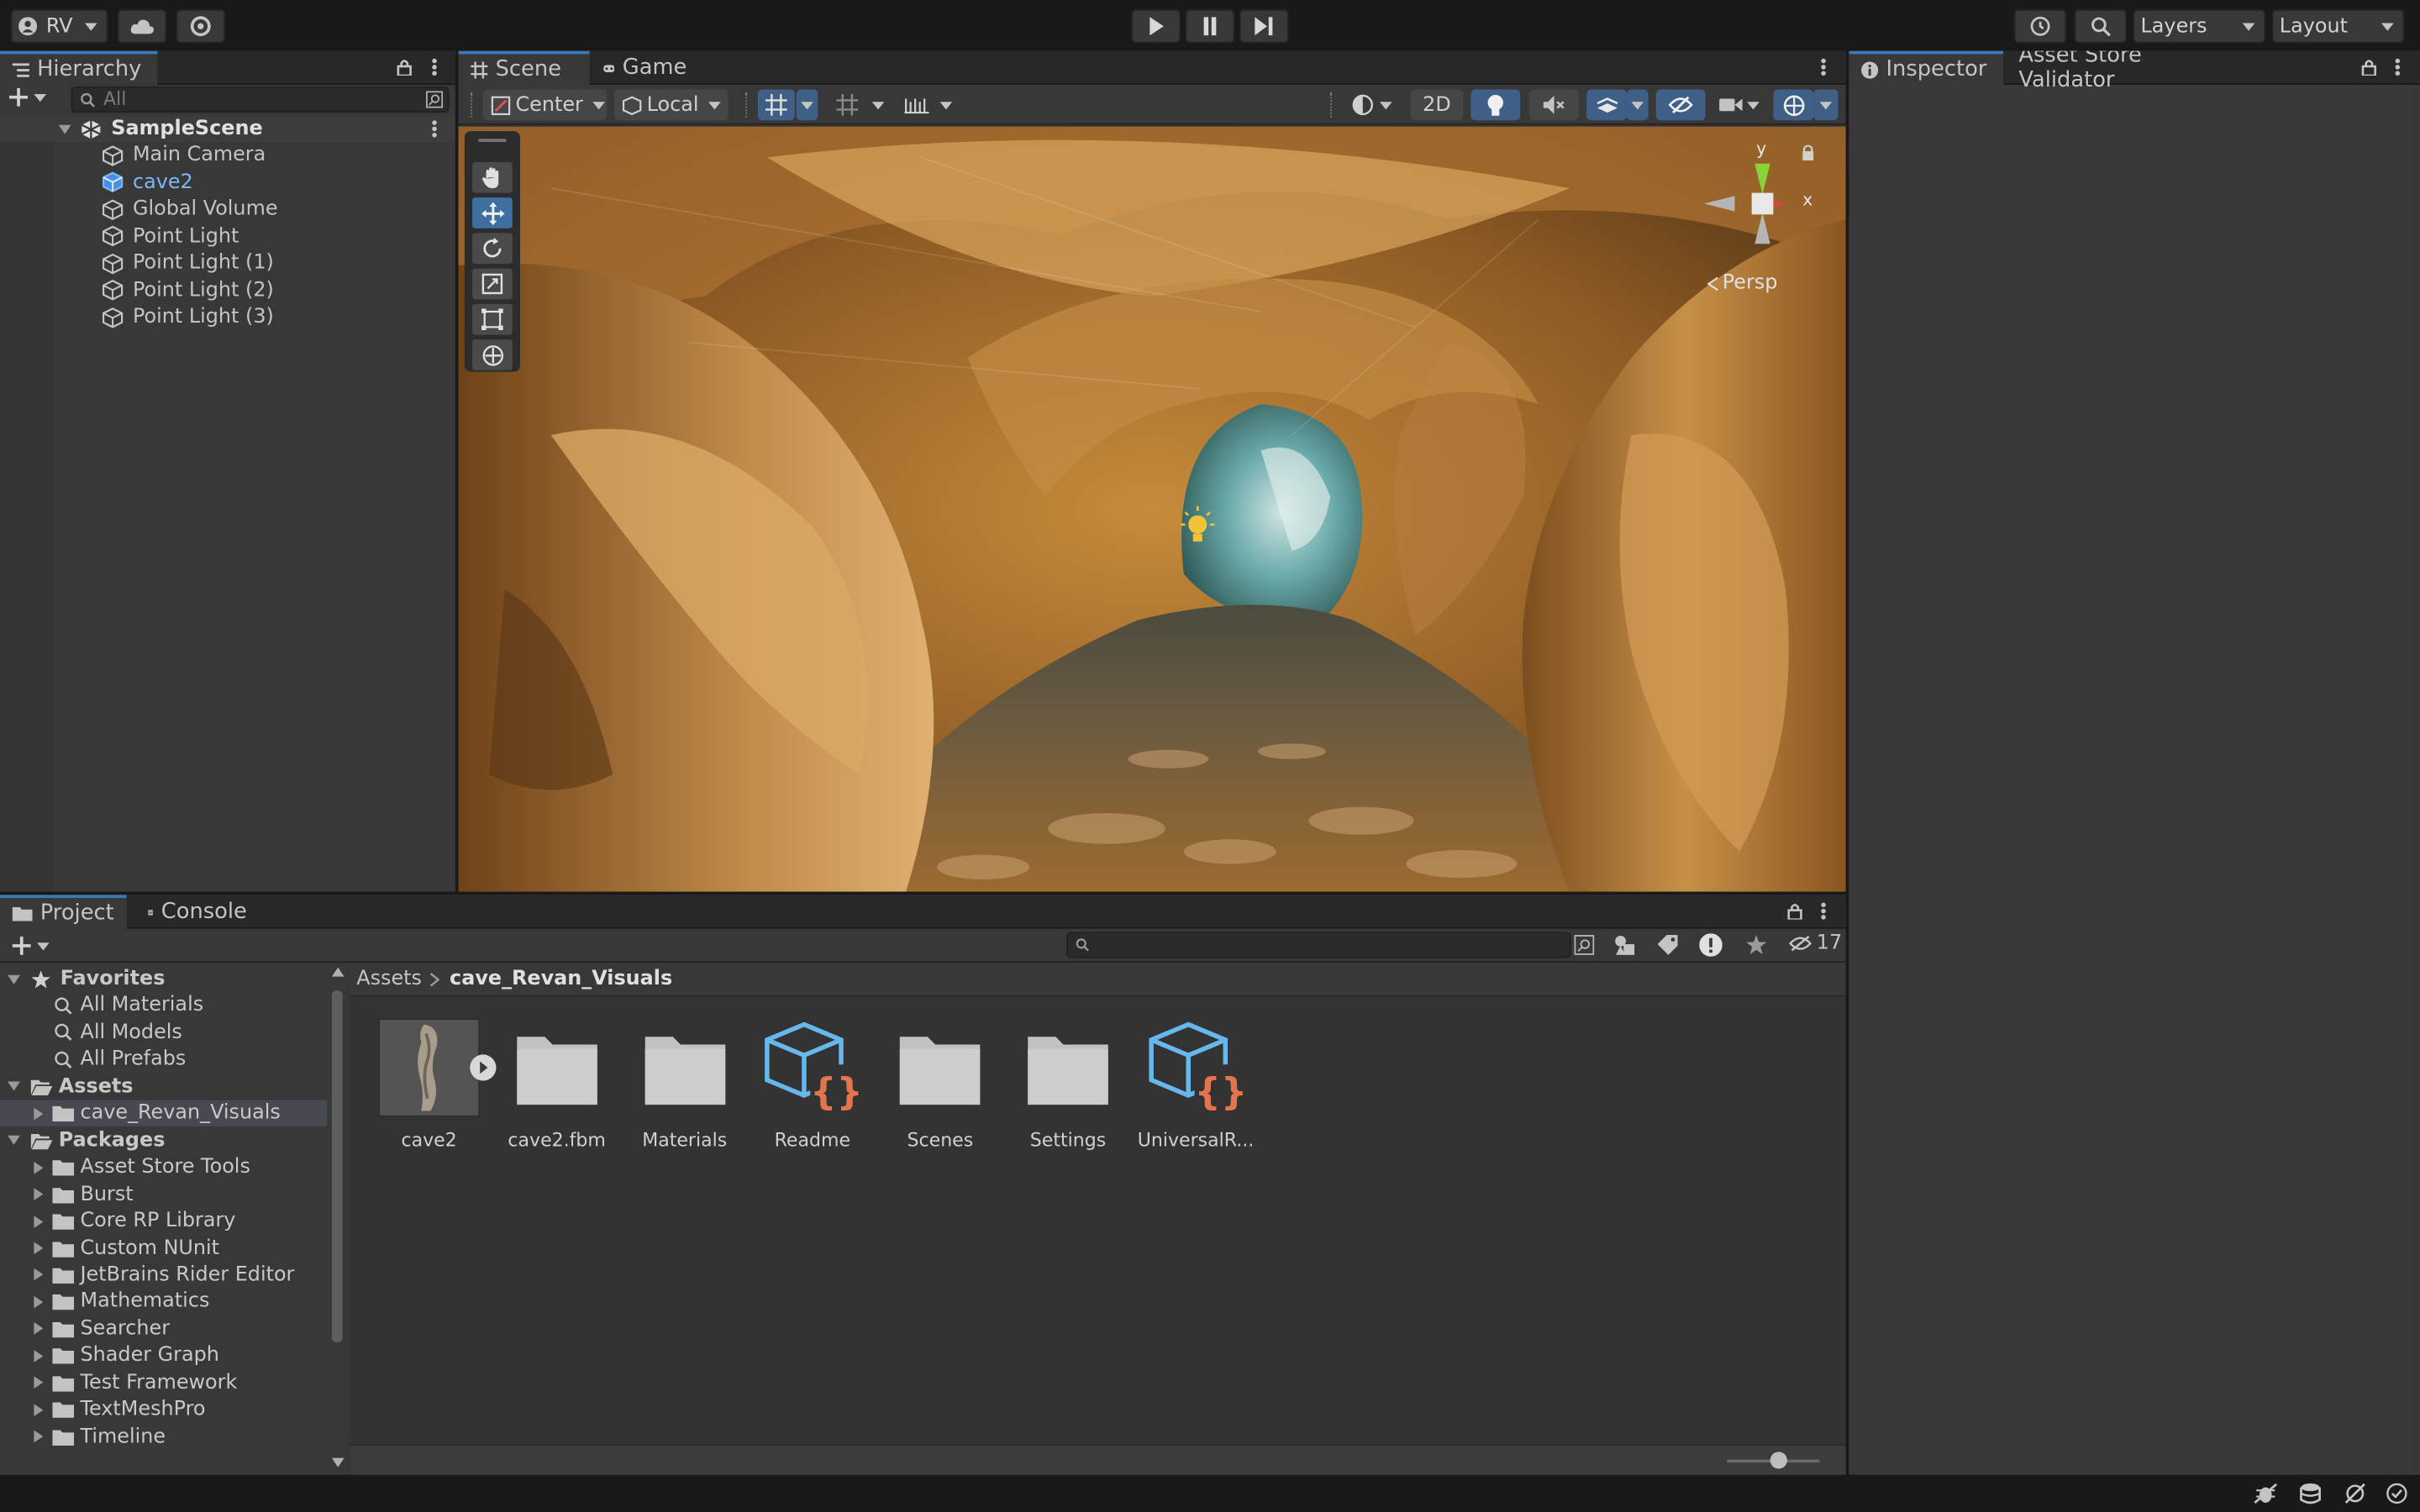 The image size is (2420, 1512). Describe the element at coordinates (142, 26) in the screenshot. I see `cloud-button` at that location.